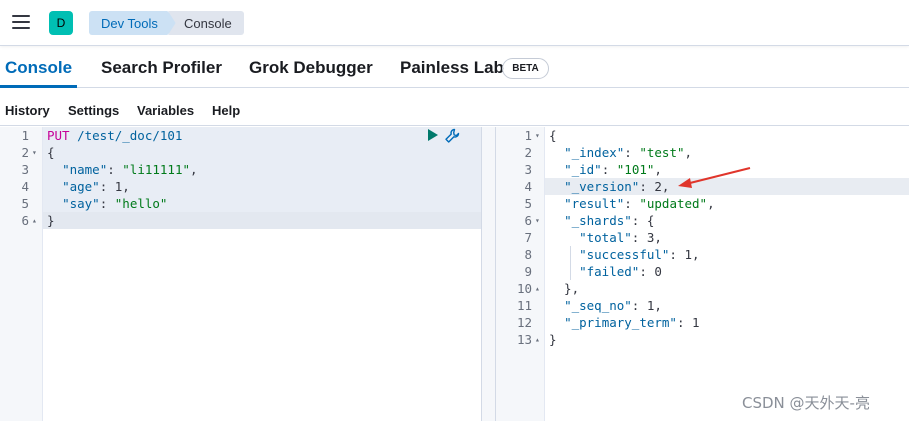 This screenshot has width=909, height=421. Describe the element at coordinates (81, 186) in the screenshot. I see `code-token: "age"` at that location.